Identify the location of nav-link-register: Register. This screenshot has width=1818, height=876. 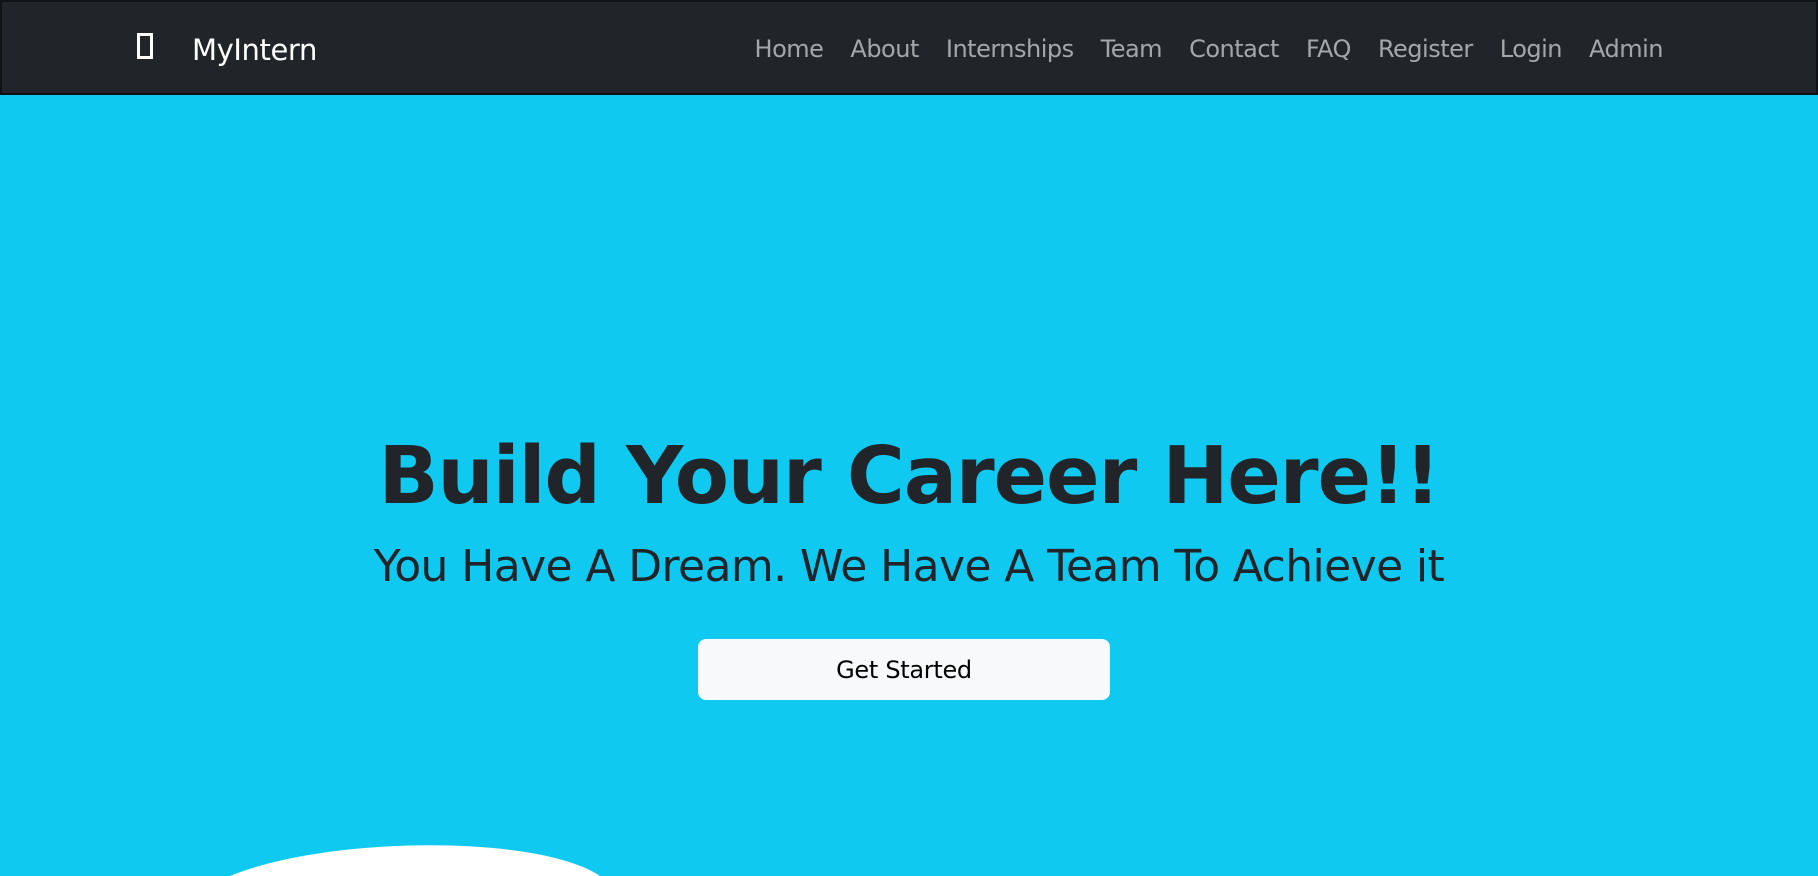
(1425, 49).